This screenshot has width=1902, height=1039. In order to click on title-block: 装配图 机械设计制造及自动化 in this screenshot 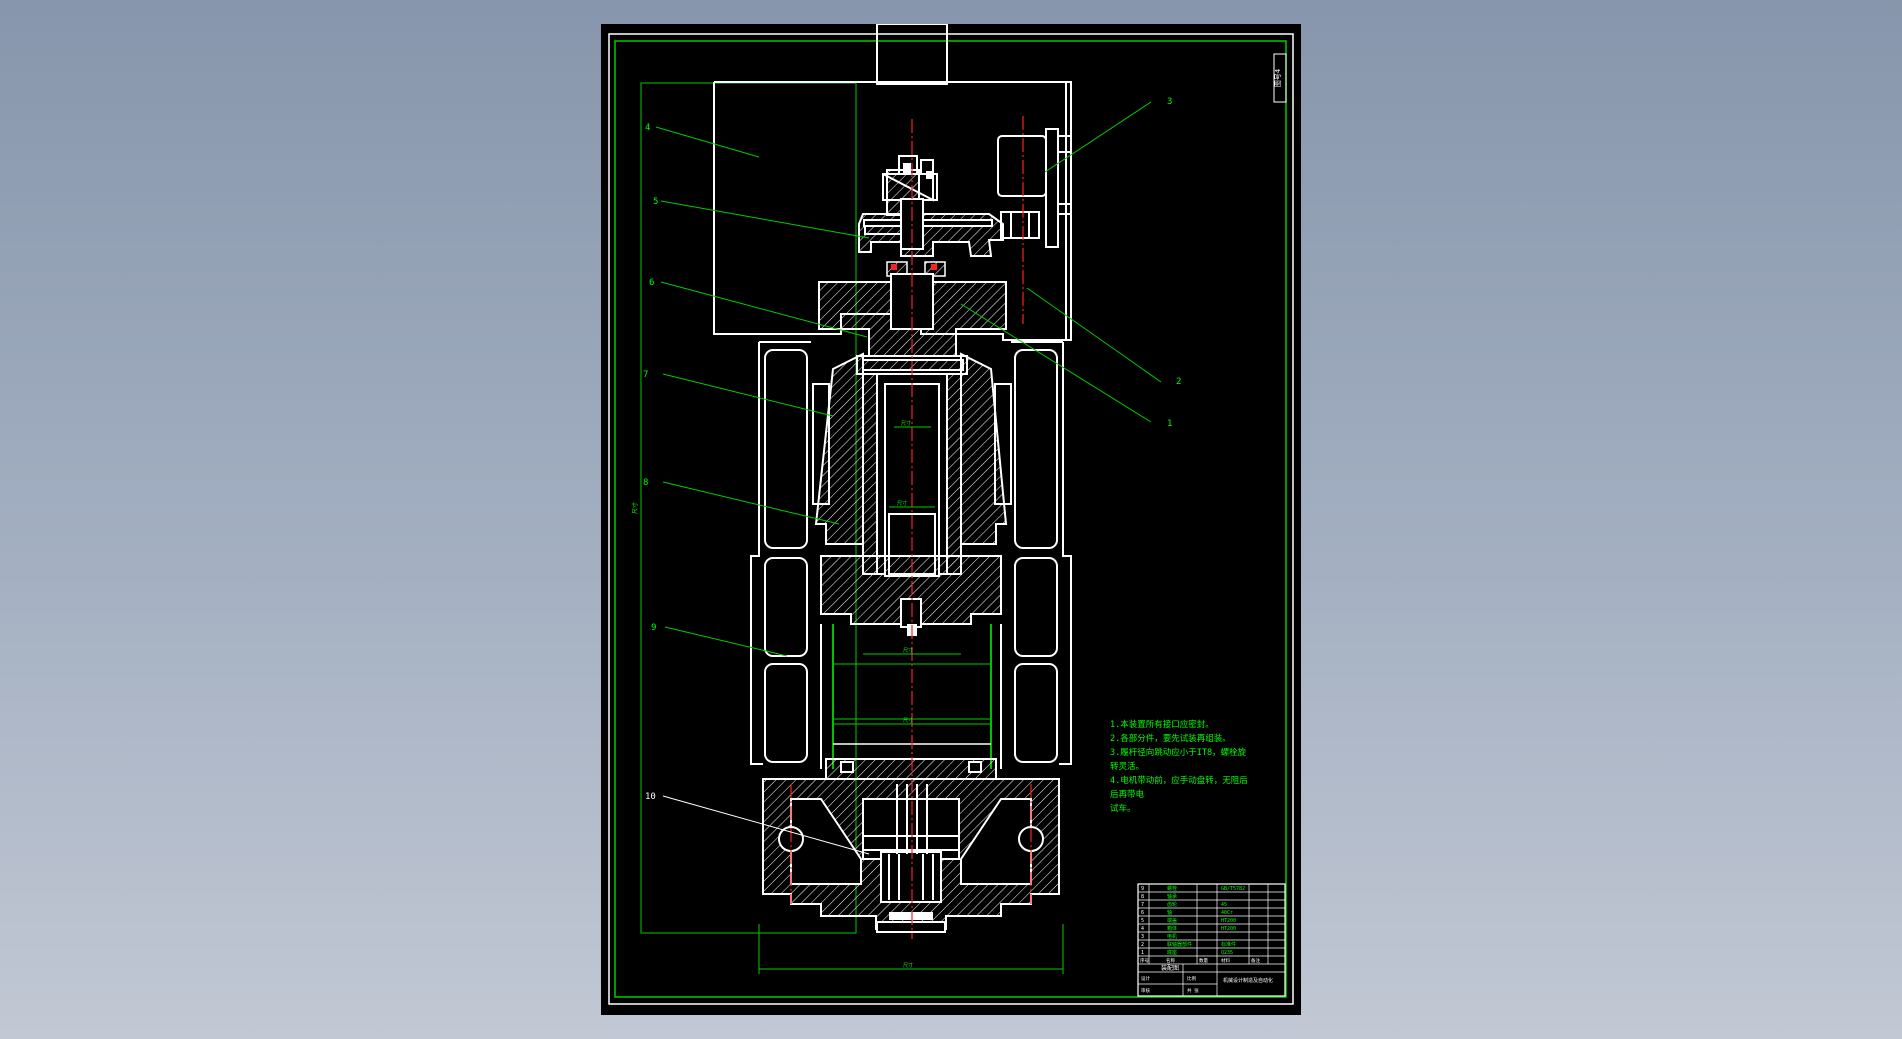, I will do `click(1211, 940)`.